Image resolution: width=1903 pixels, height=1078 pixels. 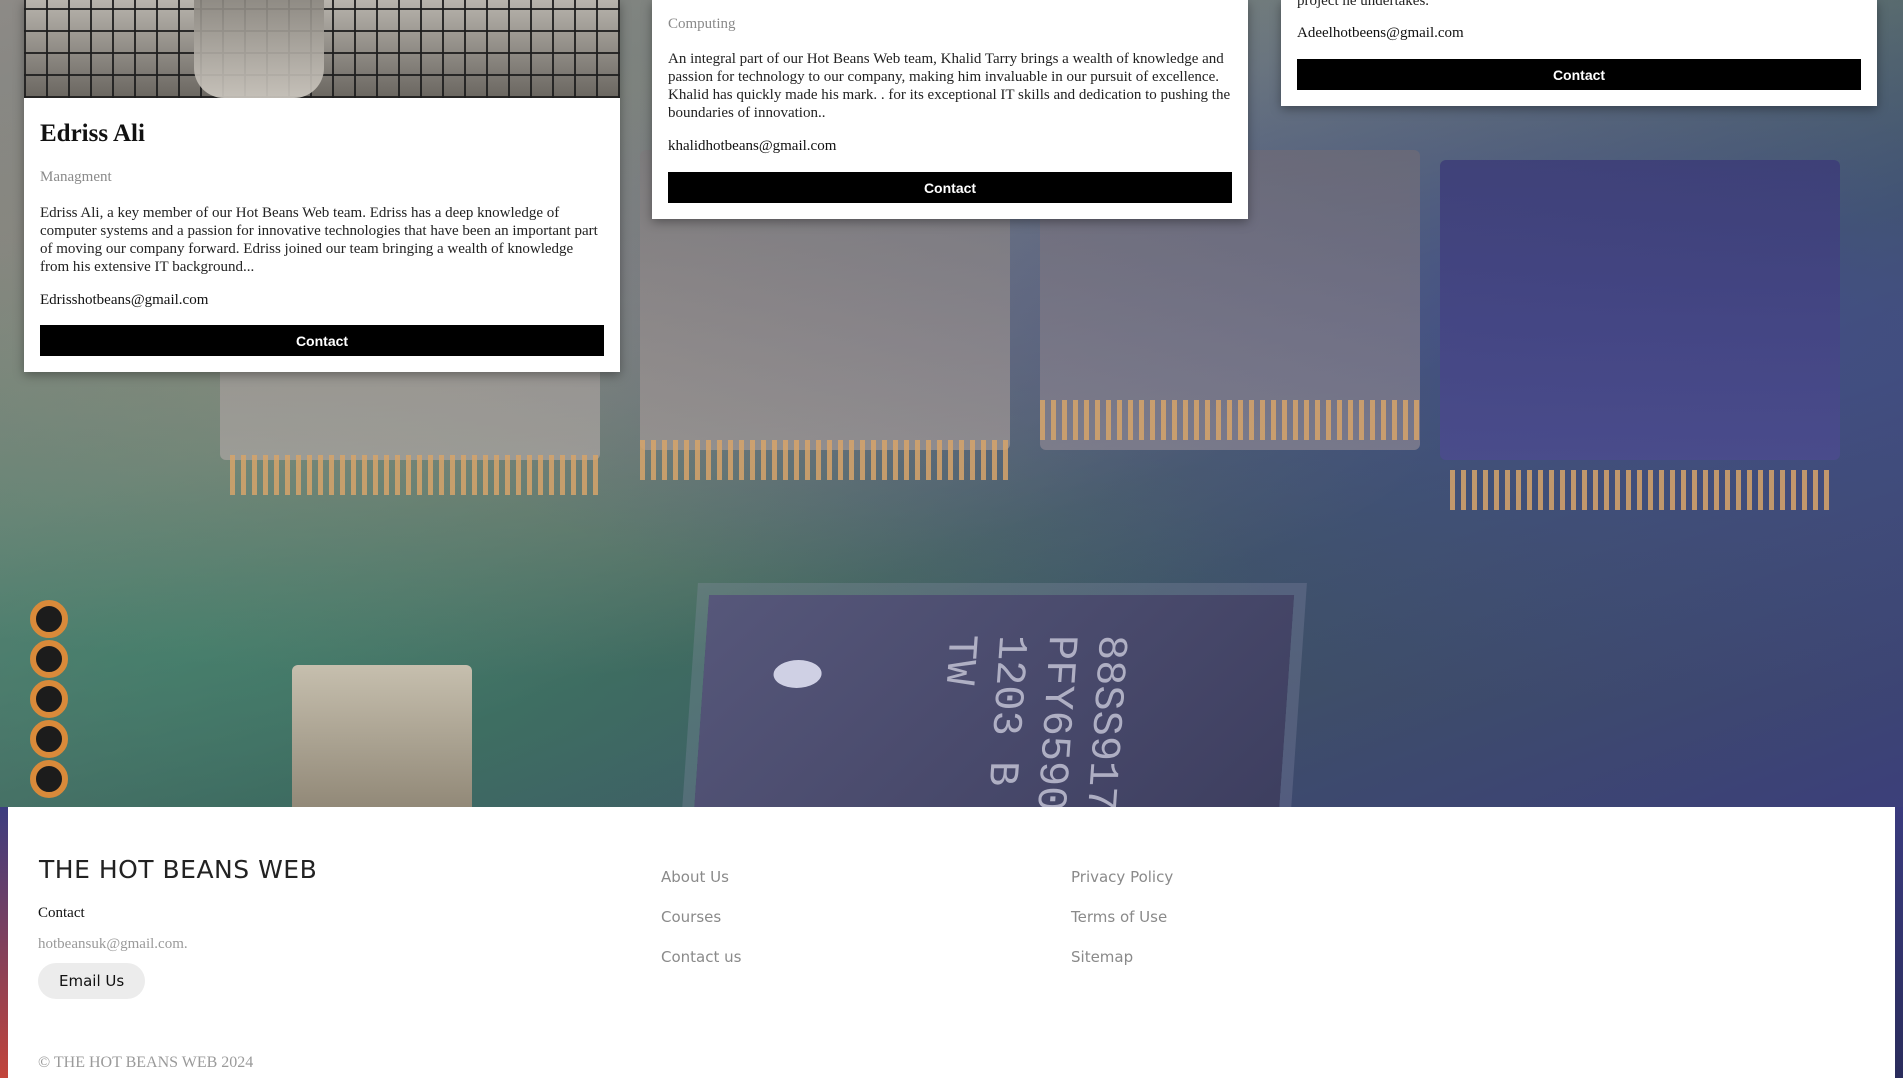 What do you see at coordinates (701, 957) in the screenshot?
I see `footer-link-contact-us: Contact us` at bounding box center [701, 957].